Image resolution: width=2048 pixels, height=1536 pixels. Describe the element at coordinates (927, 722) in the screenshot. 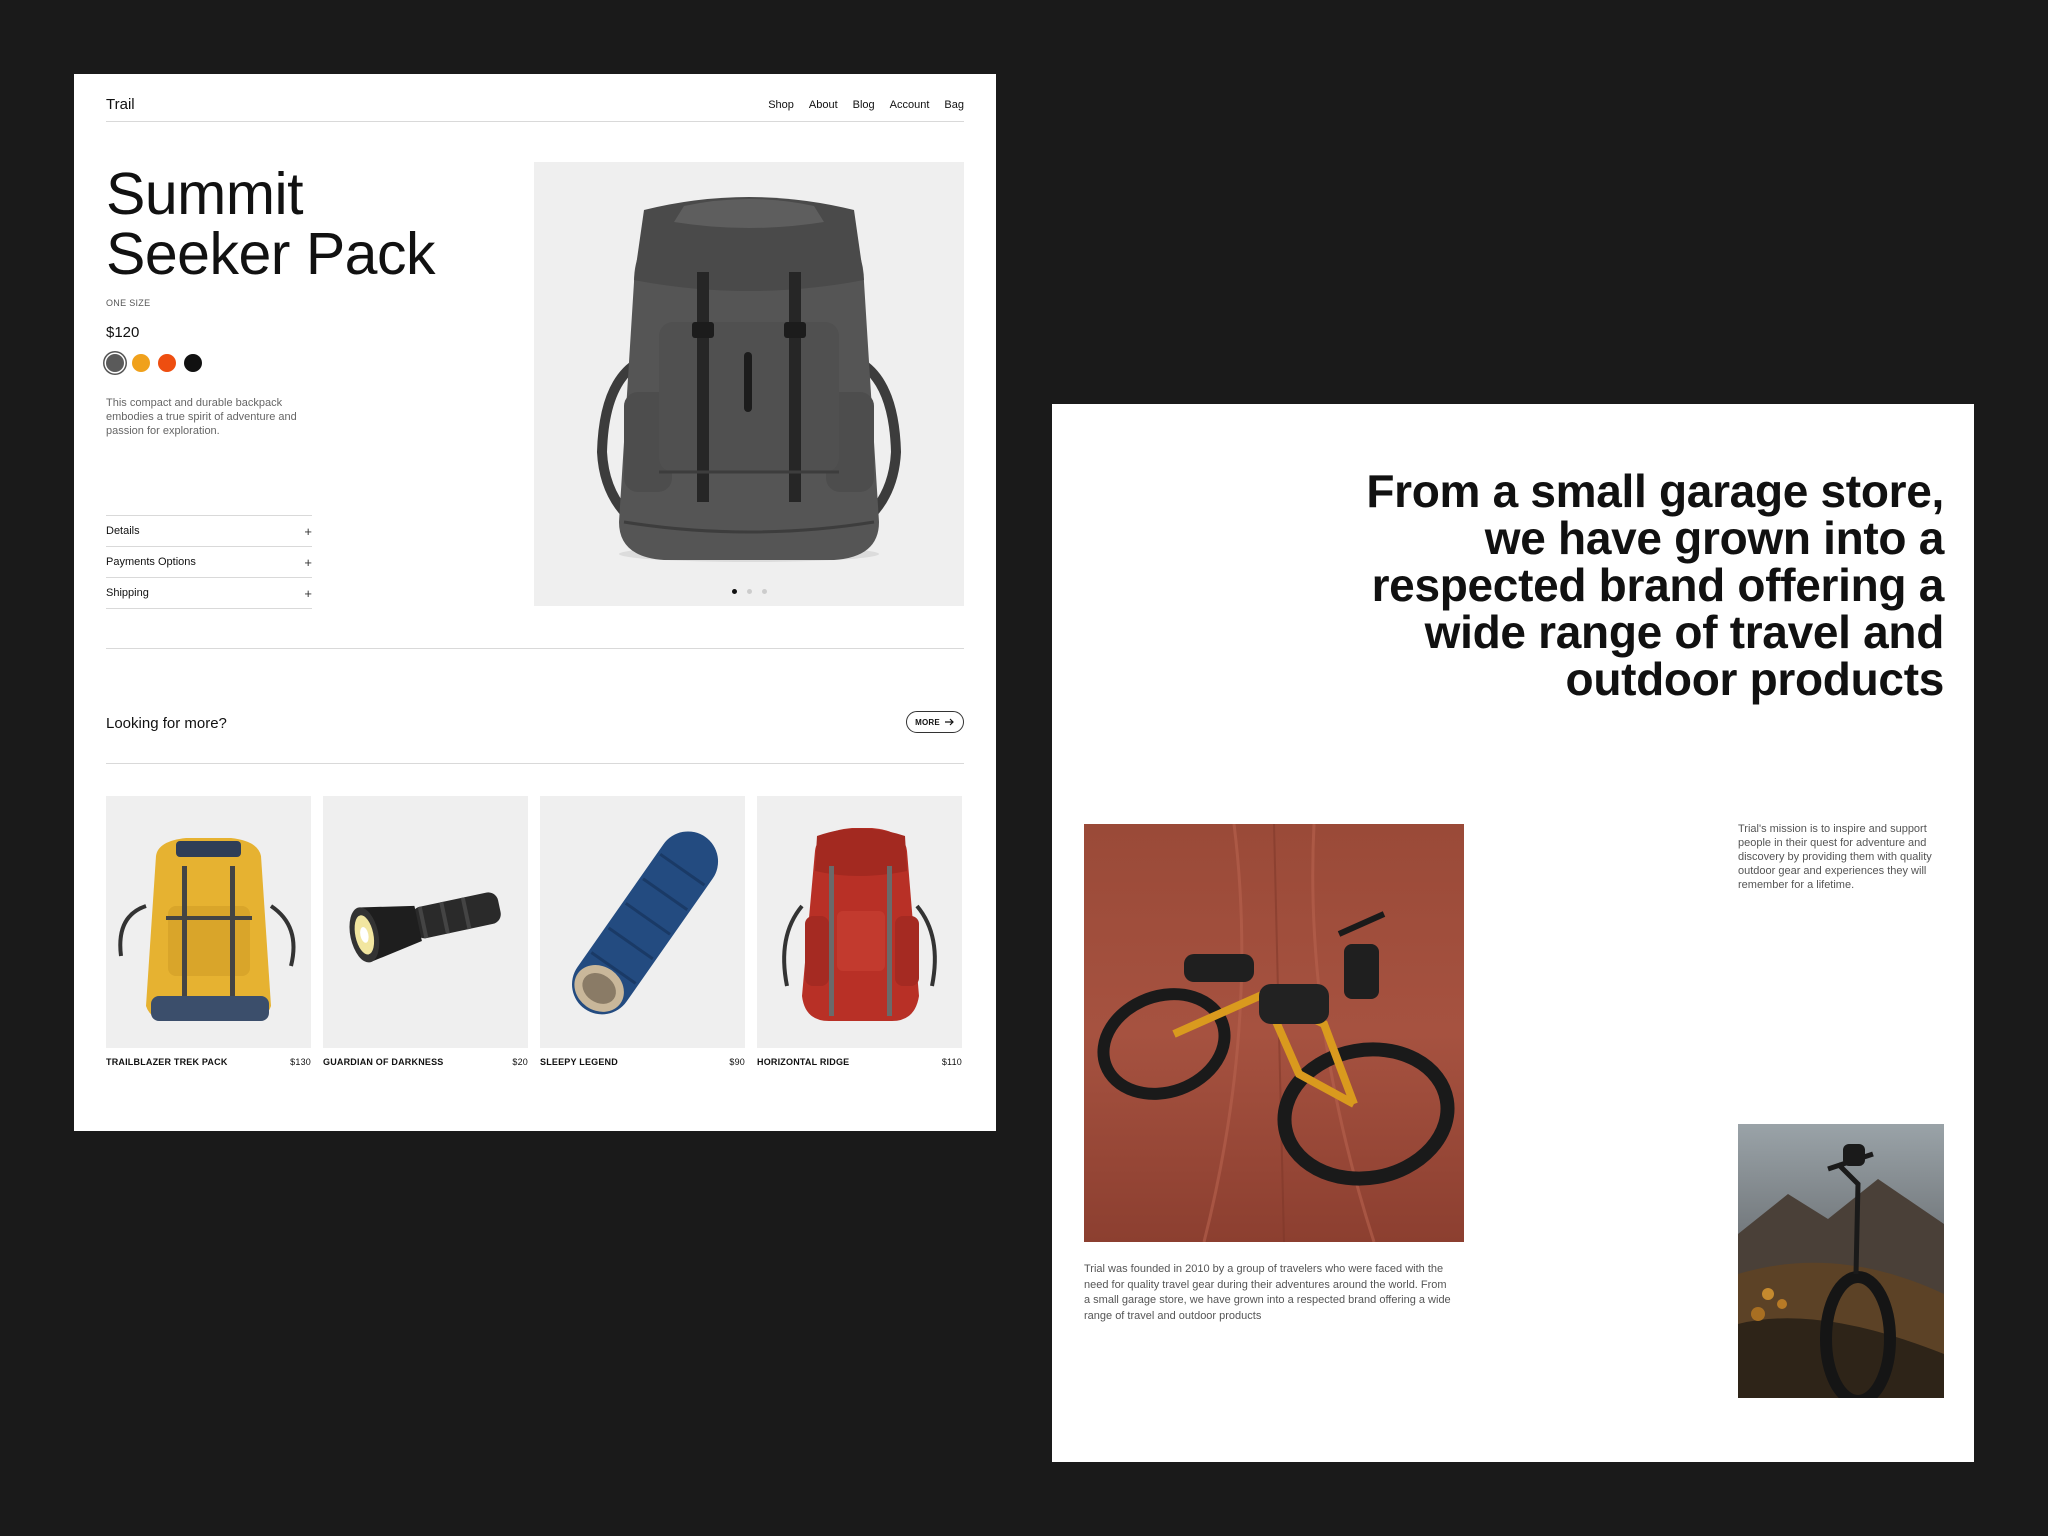

I see `more-button-label: MORE` at that location.